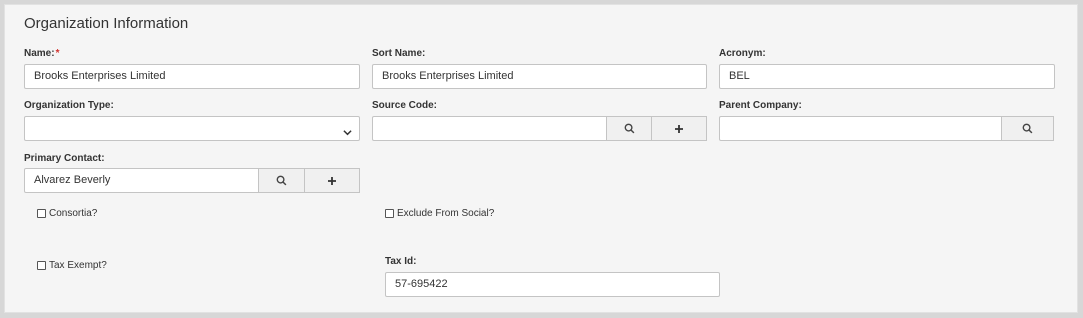 This screenshot has height=318, width=1083. What do you see at coordinates (539, 76) in the screenshot?
I see `sort-name-field: Brooks Enterprises Limited` at bounding box center [539, 76].